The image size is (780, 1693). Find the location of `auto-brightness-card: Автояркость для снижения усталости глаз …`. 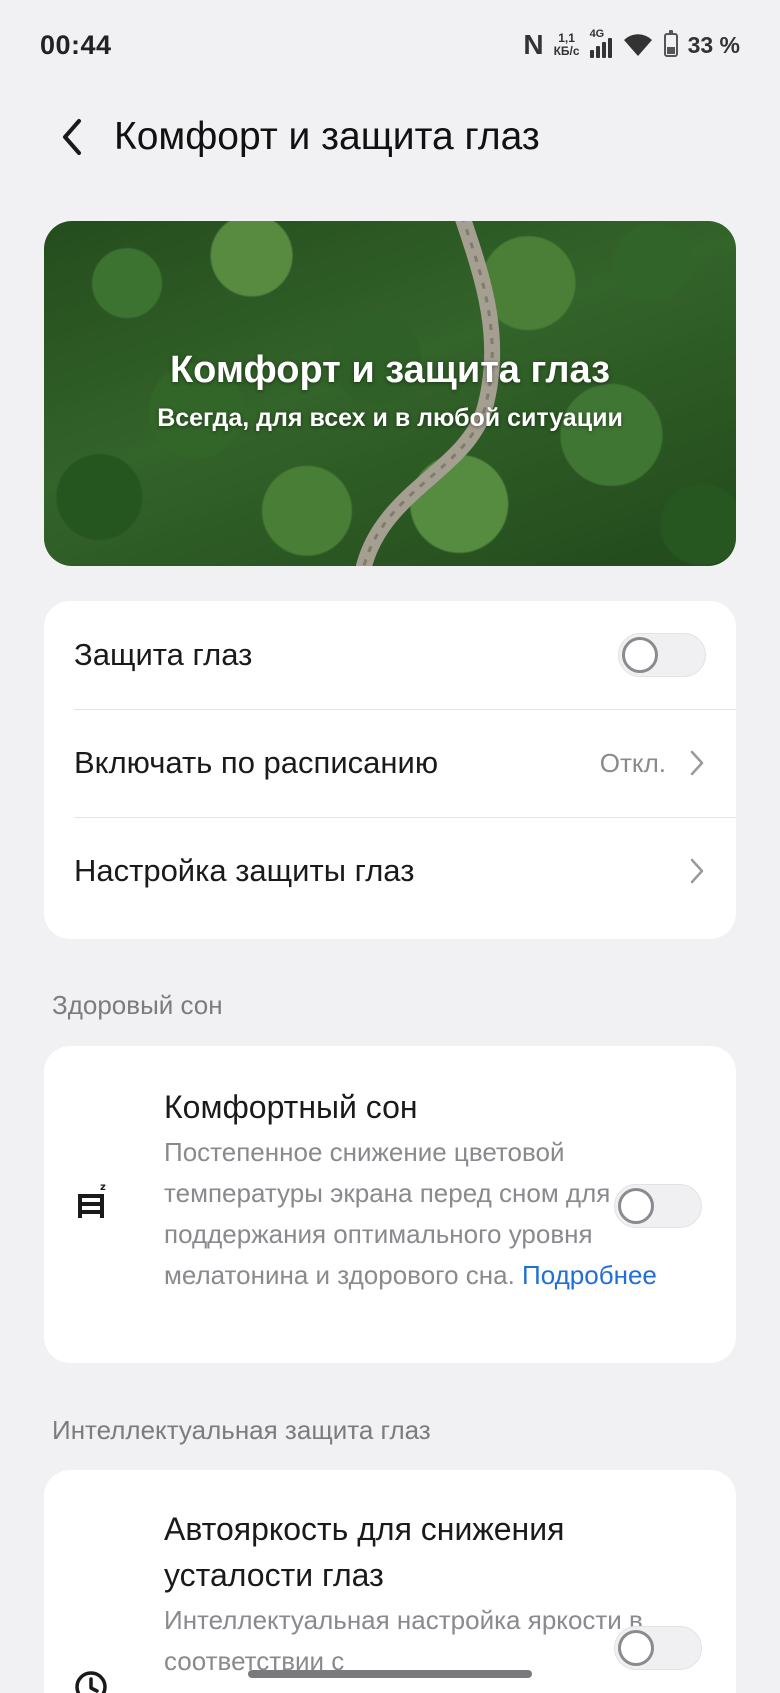

auto-brightness-card: Автояркость для снижения усталости глаз … is located at coordinates (390, 1581).